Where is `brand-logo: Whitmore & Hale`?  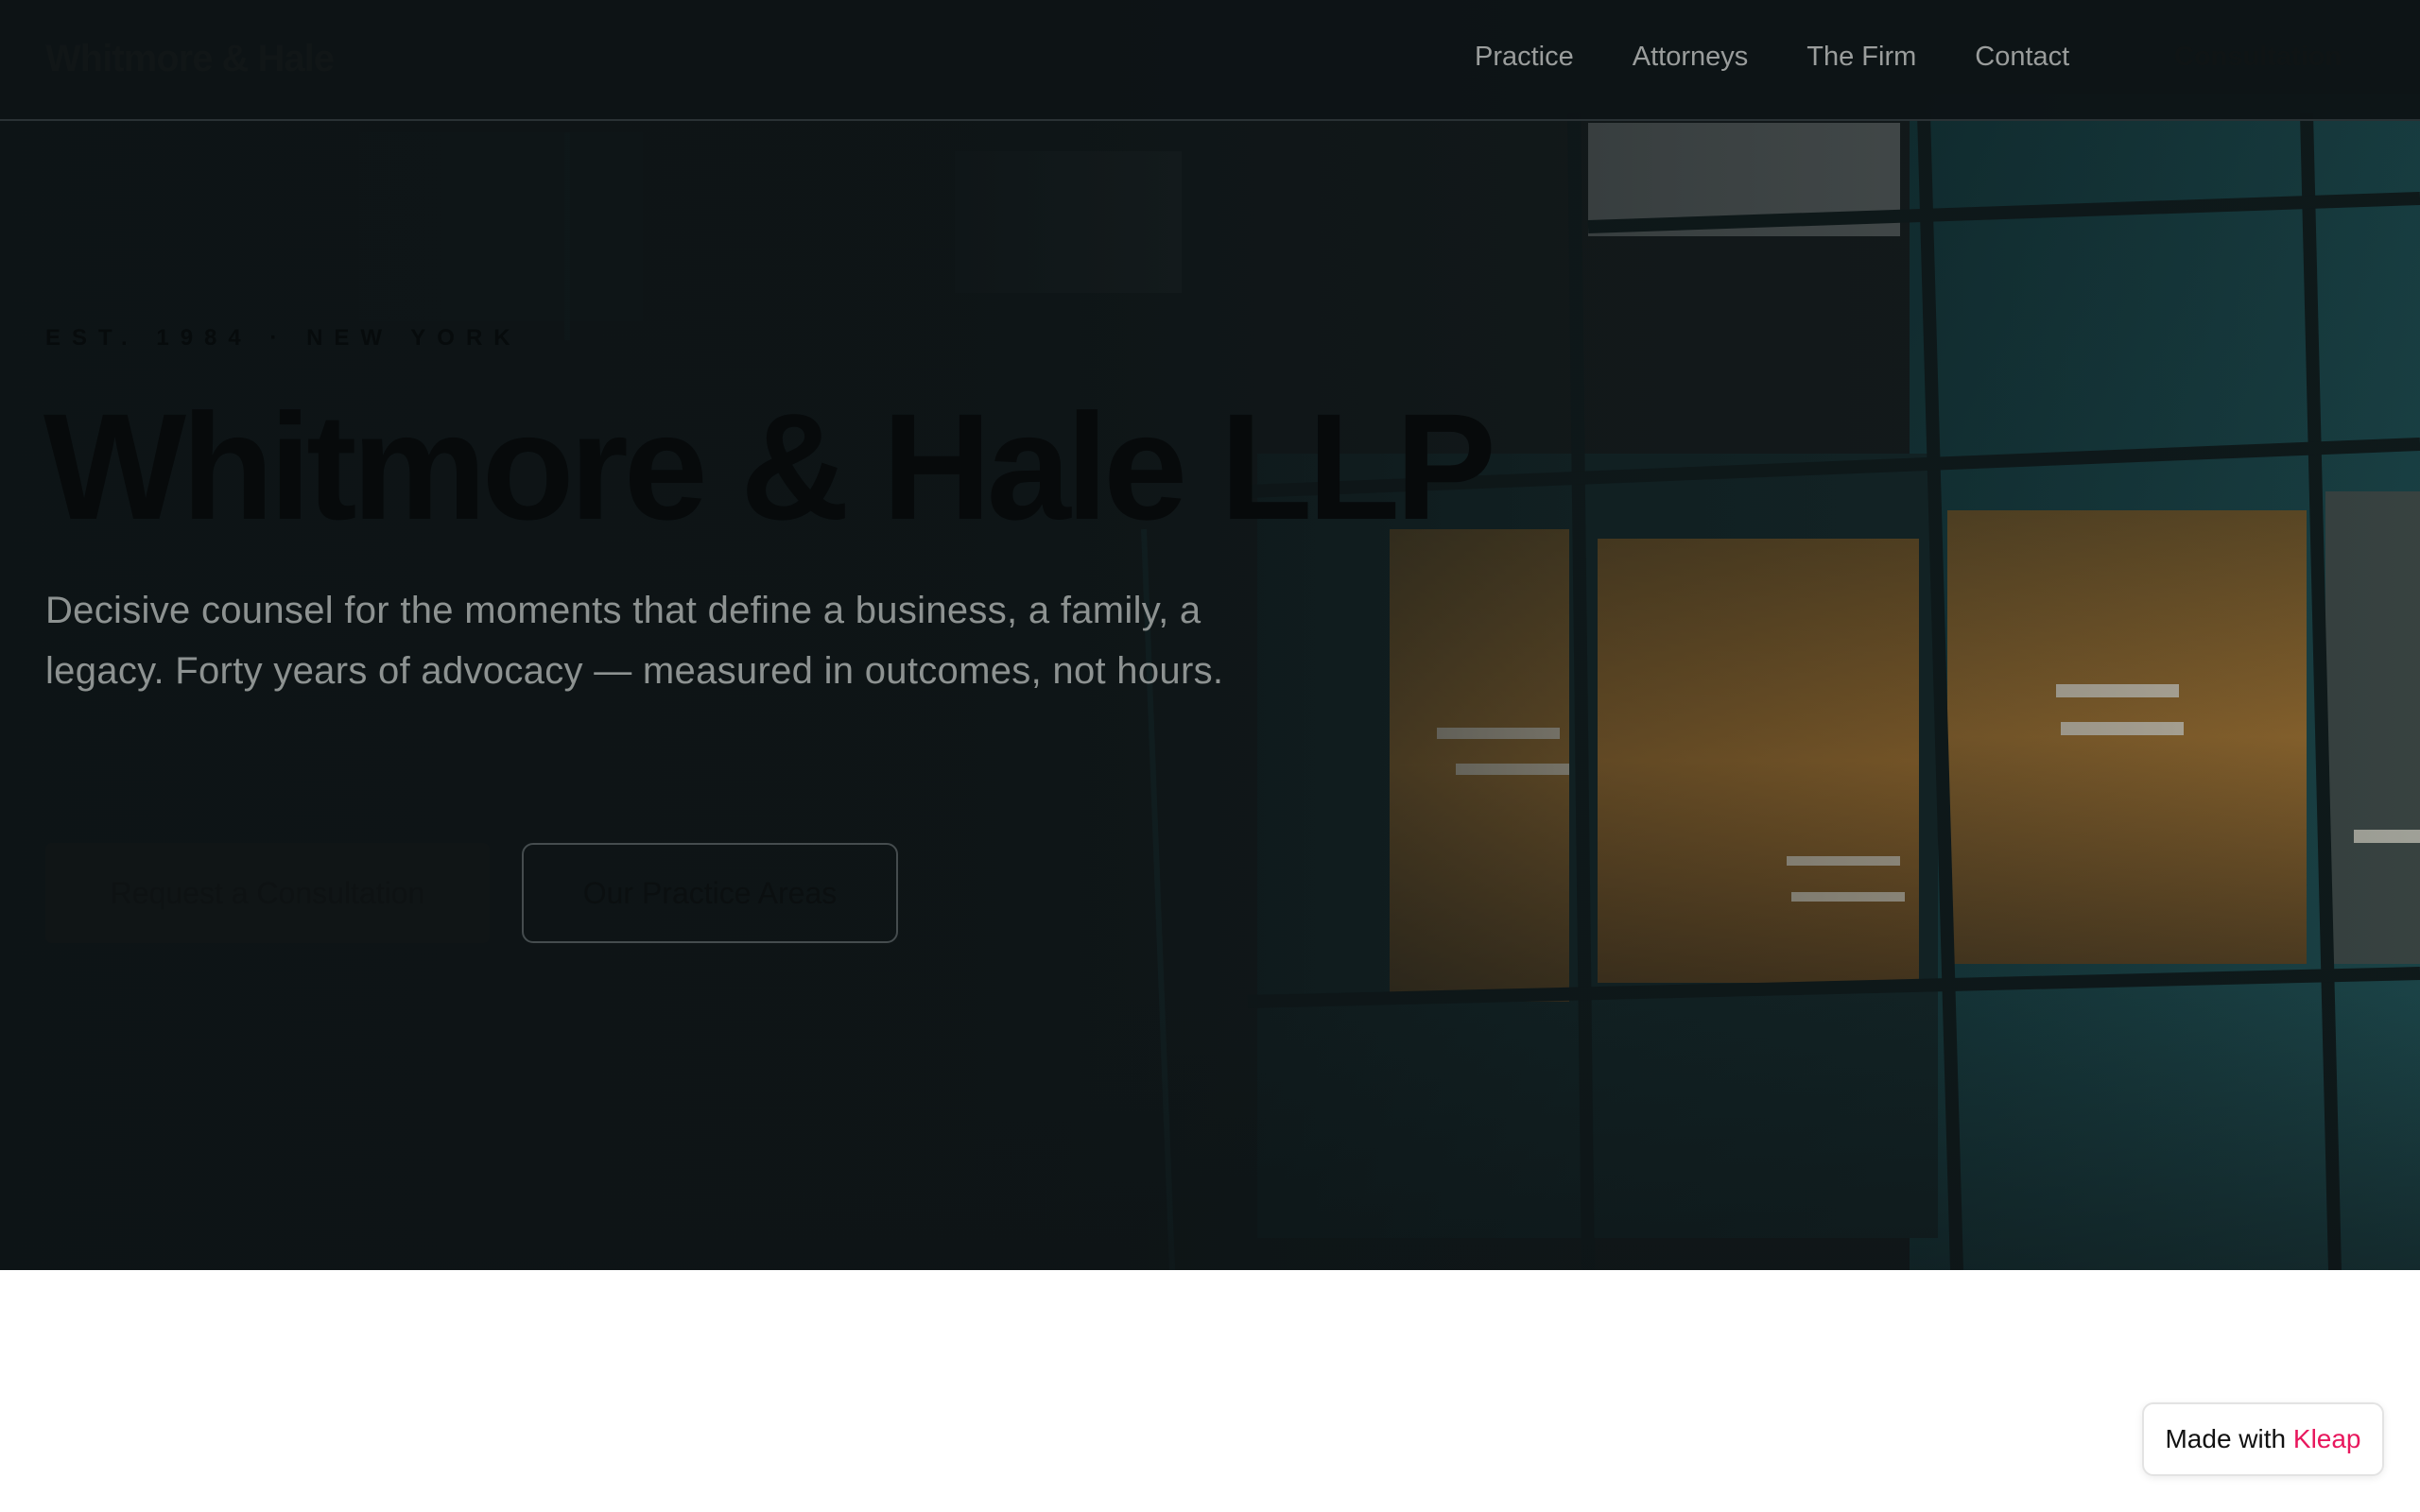 brand-logo: Whitmore & Hale is located at coordinates (190, 59).